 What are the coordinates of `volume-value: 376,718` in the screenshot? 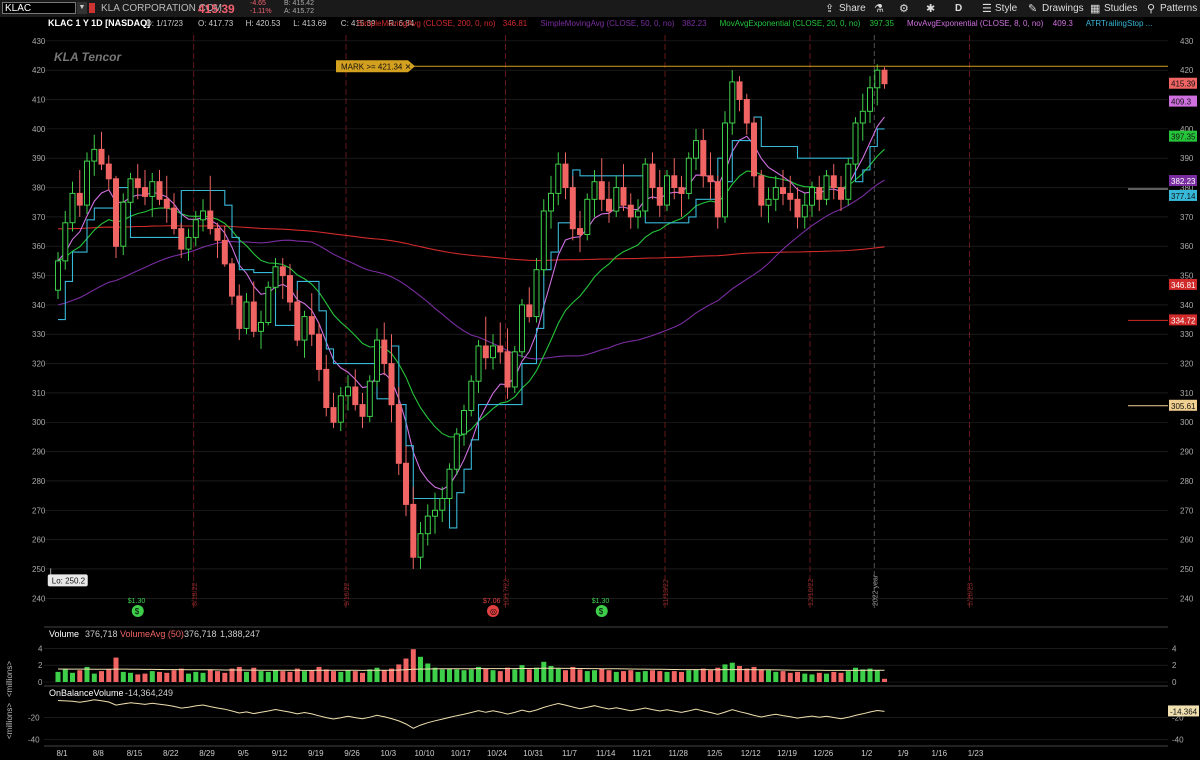 It's located at (101, 634).